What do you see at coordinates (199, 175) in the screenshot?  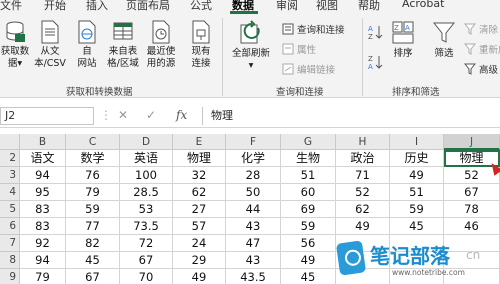 I see `data-cell: 32` at bounding box center [199, 175].